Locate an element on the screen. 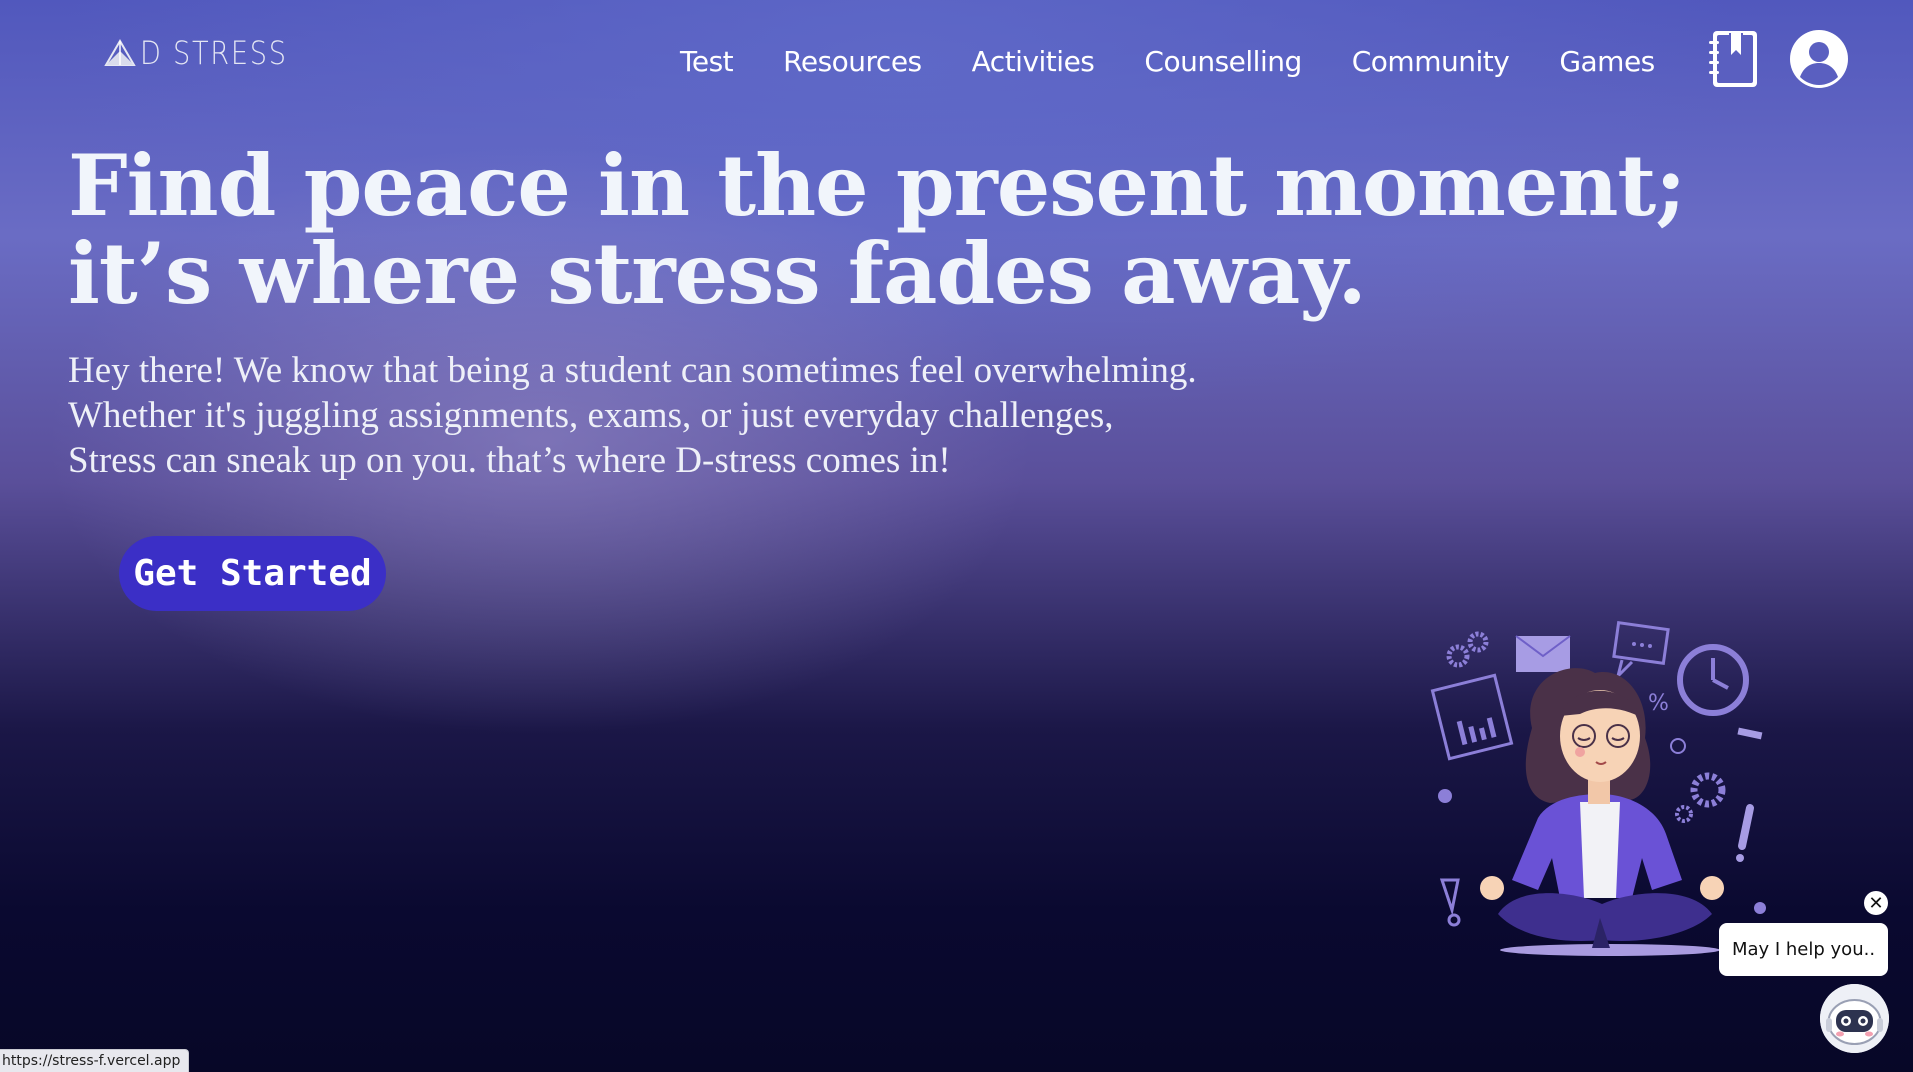 This screenshot has width=1913, height=1072. nav-activities: Activities is located at coordinates (1033, 61).